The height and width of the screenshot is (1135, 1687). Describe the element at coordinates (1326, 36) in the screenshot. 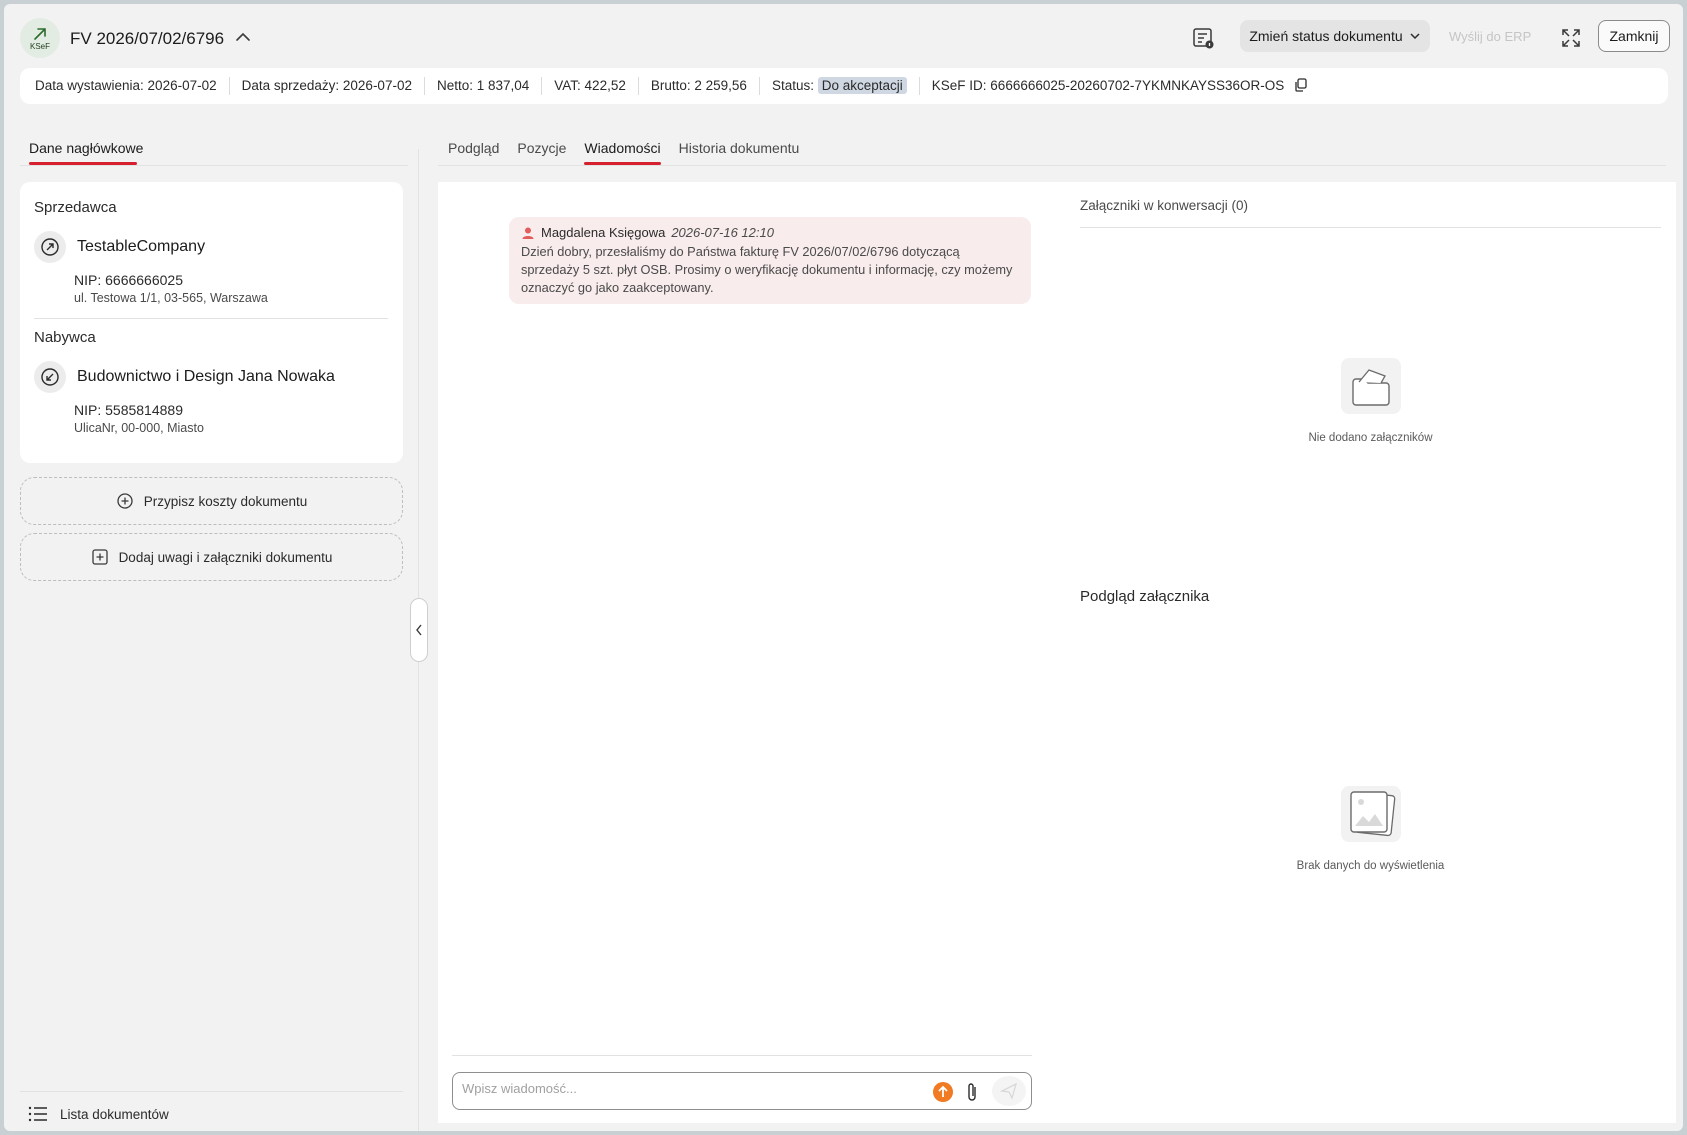

I see `change-status-label: Zmień status dokumentu` at that location.